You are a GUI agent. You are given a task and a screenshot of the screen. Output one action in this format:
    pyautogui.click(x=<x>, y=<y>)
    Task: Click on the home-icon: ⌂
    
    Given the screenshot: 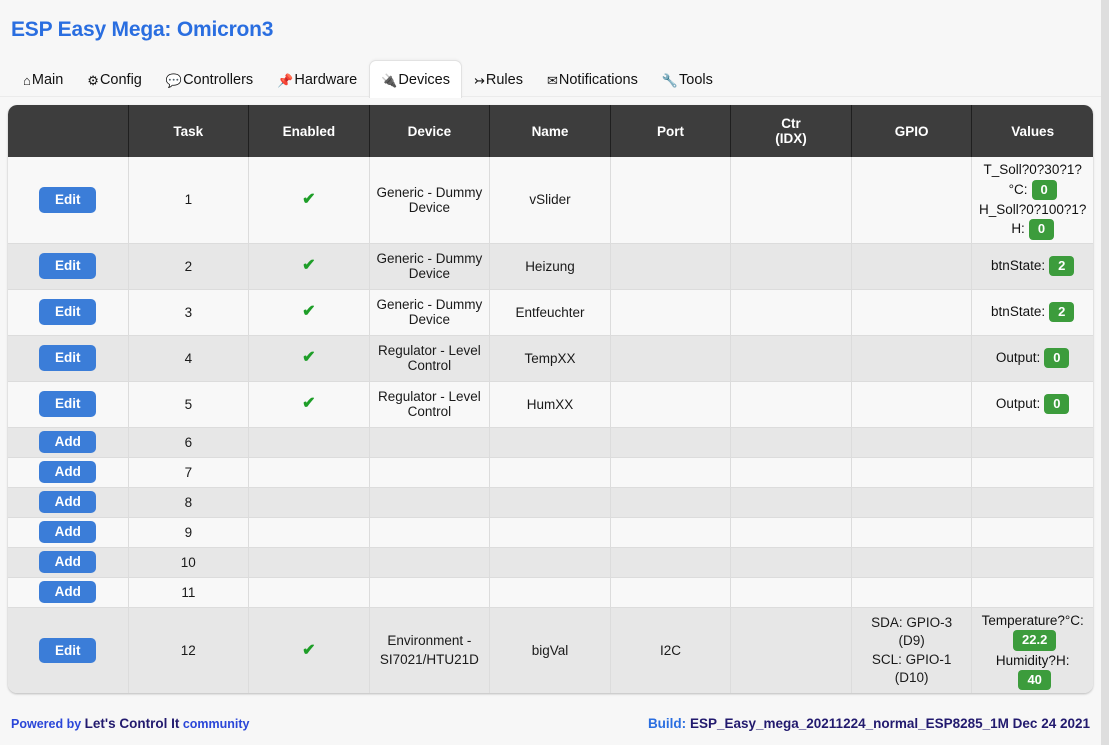 What is the action you would take?
    pyautogui.click(x=27, y=80)
    